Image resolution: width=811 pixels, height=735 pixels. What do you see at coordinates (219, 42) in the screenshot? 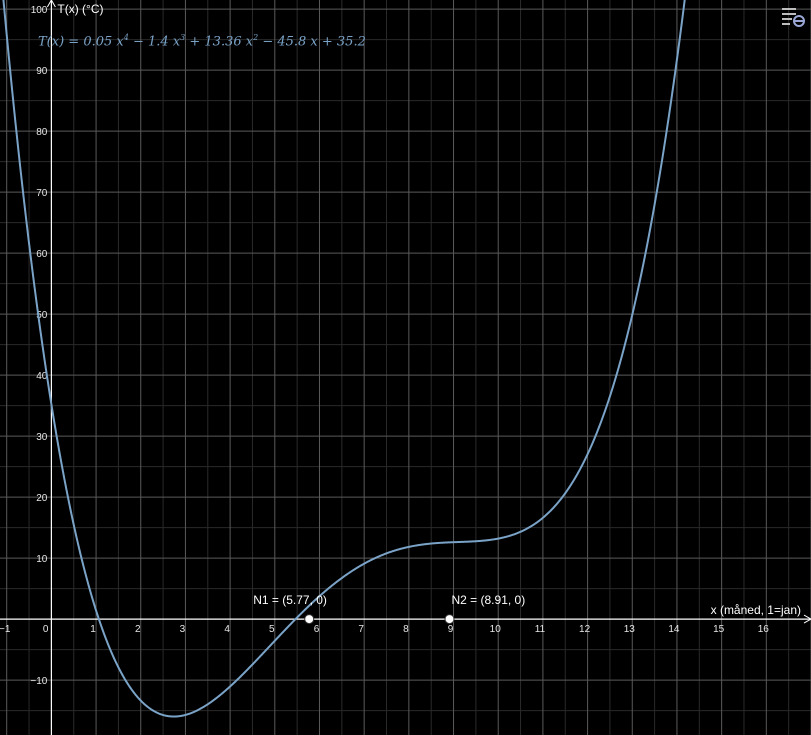
I see `formula-term-2: + 13.36 x` at bounding box center [219, 42].